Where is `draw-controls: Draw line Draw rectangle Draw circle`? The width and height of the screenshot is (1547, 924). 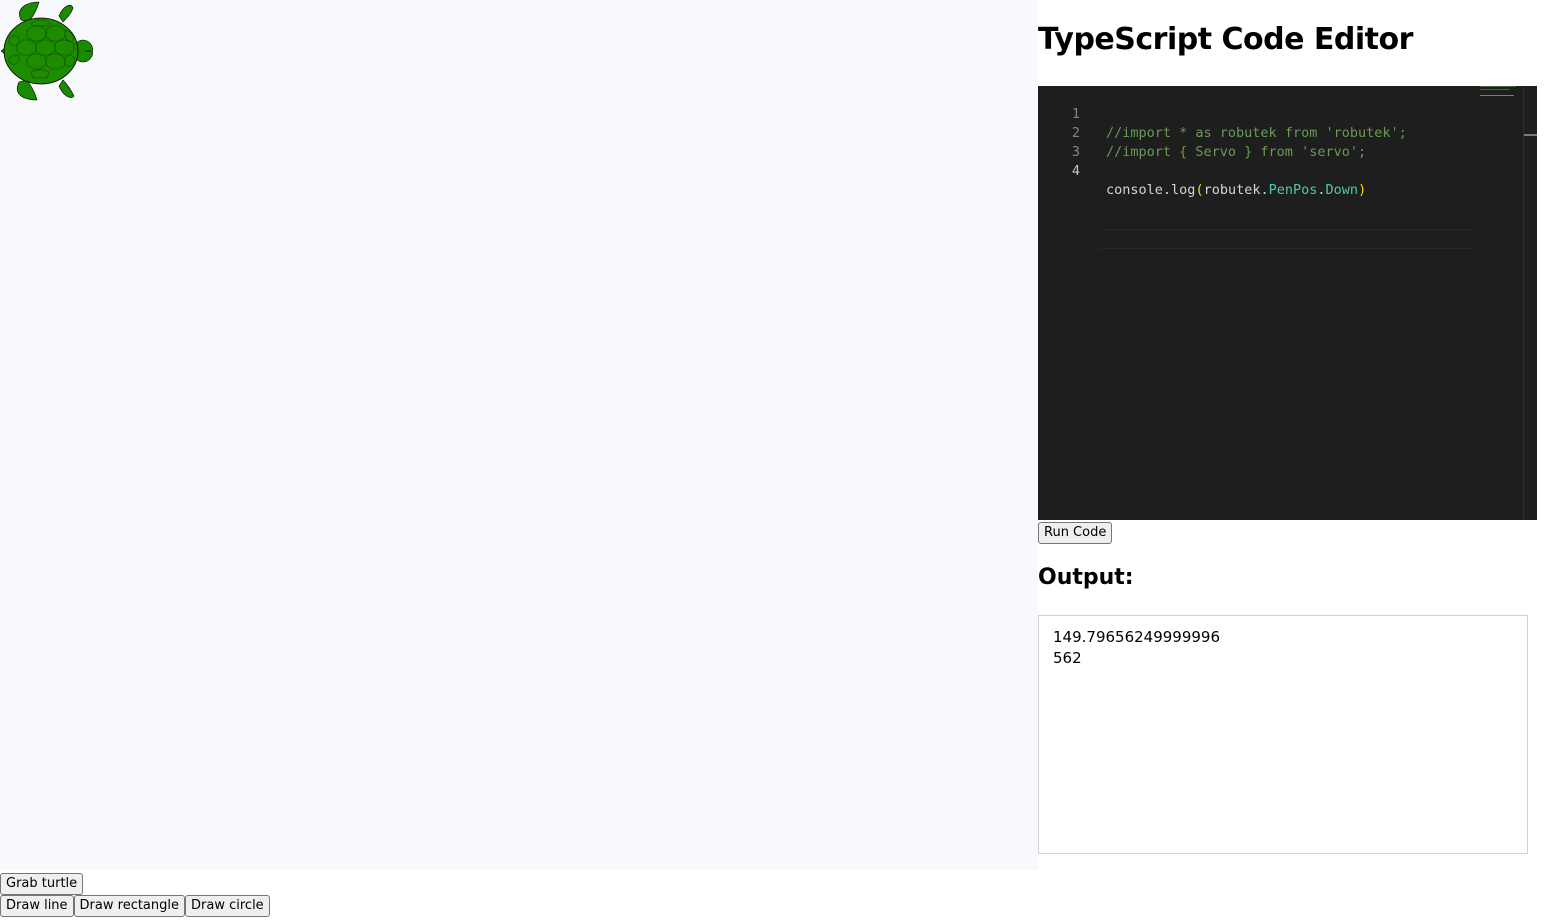 draw-controls: Draw line Draw rectangle Draw circle is located at coordinates (135, 906).